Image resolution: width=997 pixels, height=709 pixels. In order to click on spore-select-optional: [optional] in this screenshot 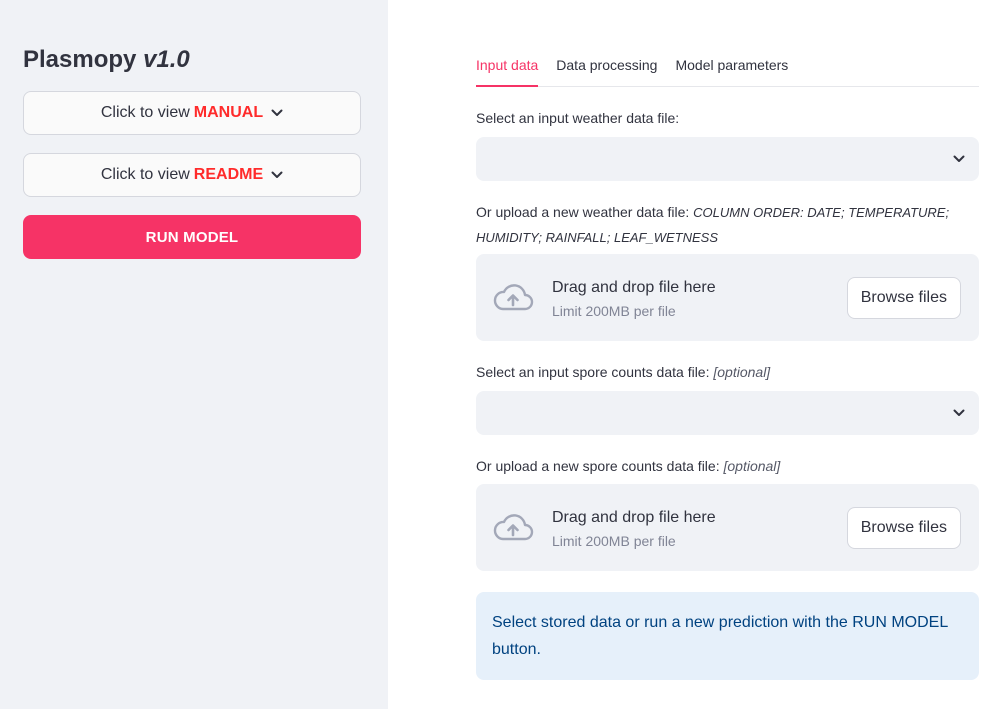, I will do `click(742, 372)`.